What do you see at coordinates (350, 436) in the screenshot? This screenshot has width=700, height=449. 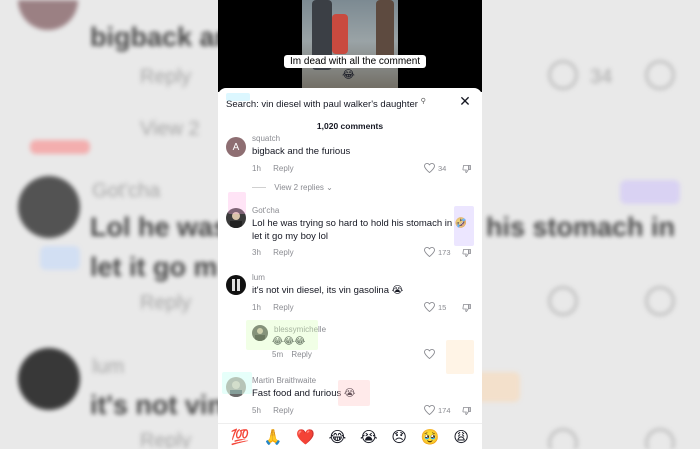 I see `emoji-quick-bar: 💯 🙏 ❤️ 😂 😭 😞 🥹 😩` at bounding box center [350, 436].